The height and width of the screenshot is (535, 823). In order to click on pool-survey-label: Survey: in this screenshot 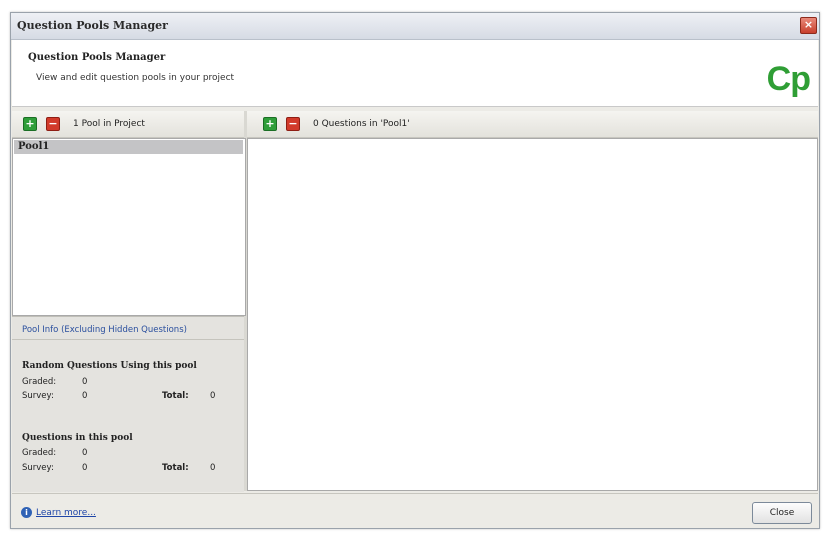, I will do `click(38, 468)`.